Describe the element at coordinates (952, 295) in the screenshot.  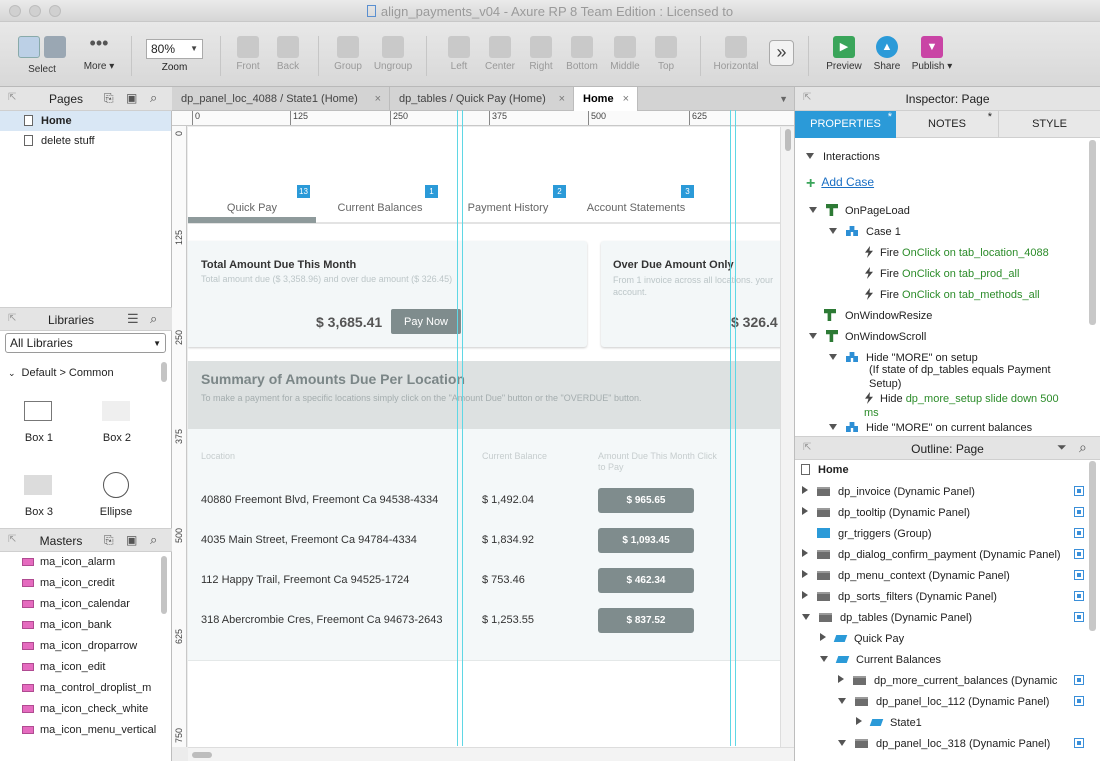
I see `action-fire-3: Fire OnClick on tab_methods_all` at that location.